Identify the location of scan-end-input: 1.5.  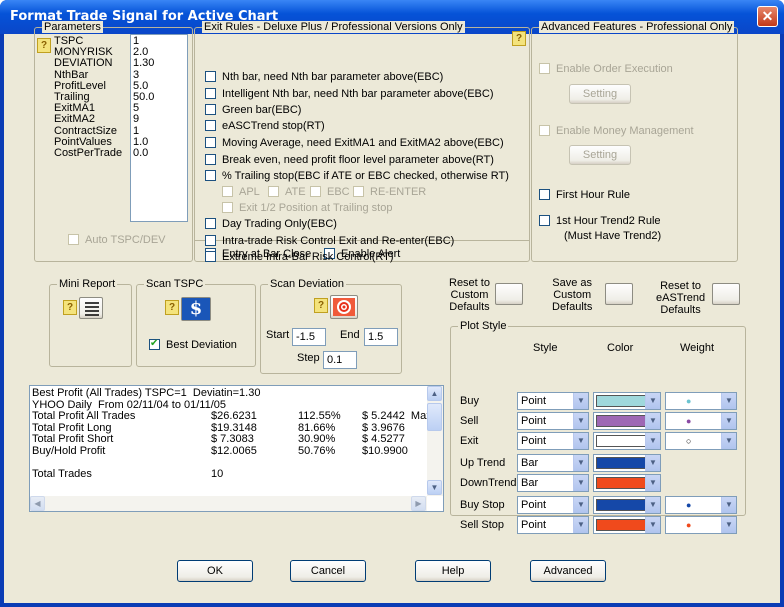
(381, 337).